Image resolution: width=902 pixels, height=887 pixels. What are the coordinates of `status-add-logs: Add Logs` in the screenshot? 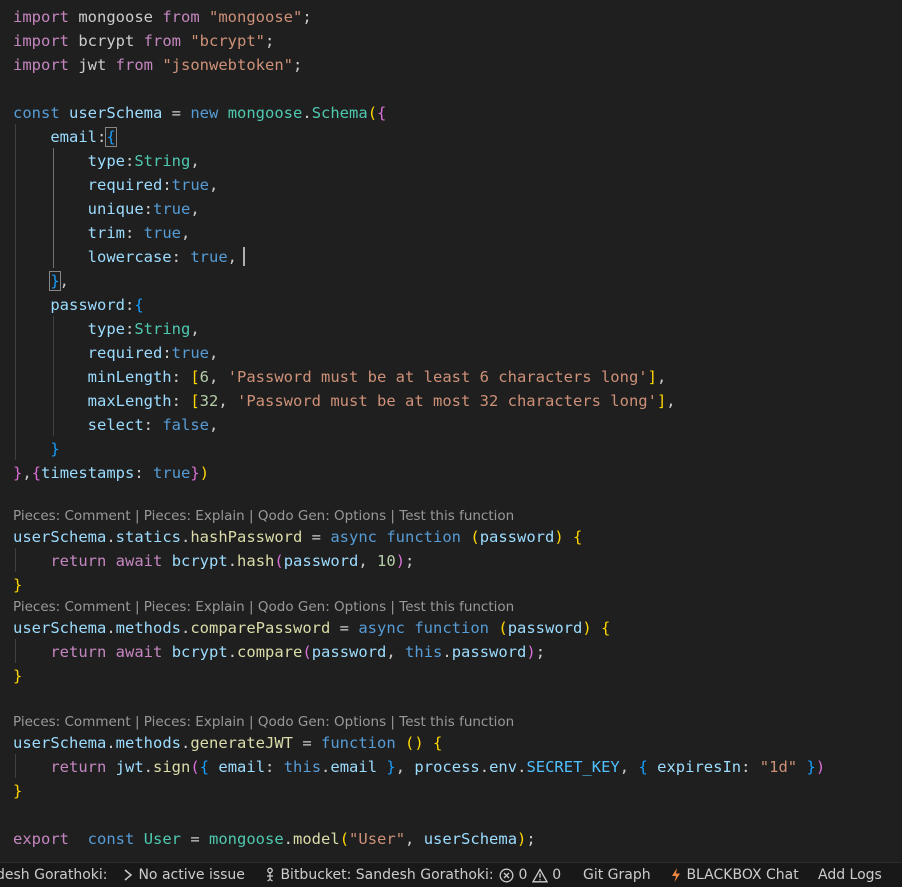 It's located at (850, 875).